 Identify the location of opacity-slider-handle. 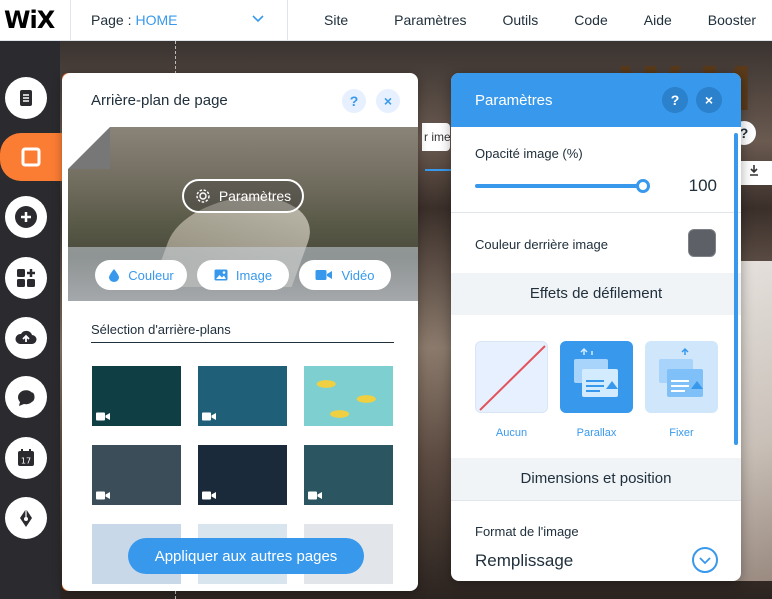
(643, 186).